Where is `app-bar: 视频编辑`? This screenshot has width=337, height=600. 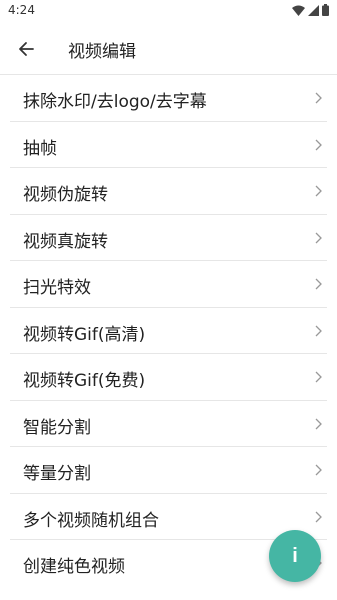
app-bar: 视频编辑 is located at coordinates (168, 49).